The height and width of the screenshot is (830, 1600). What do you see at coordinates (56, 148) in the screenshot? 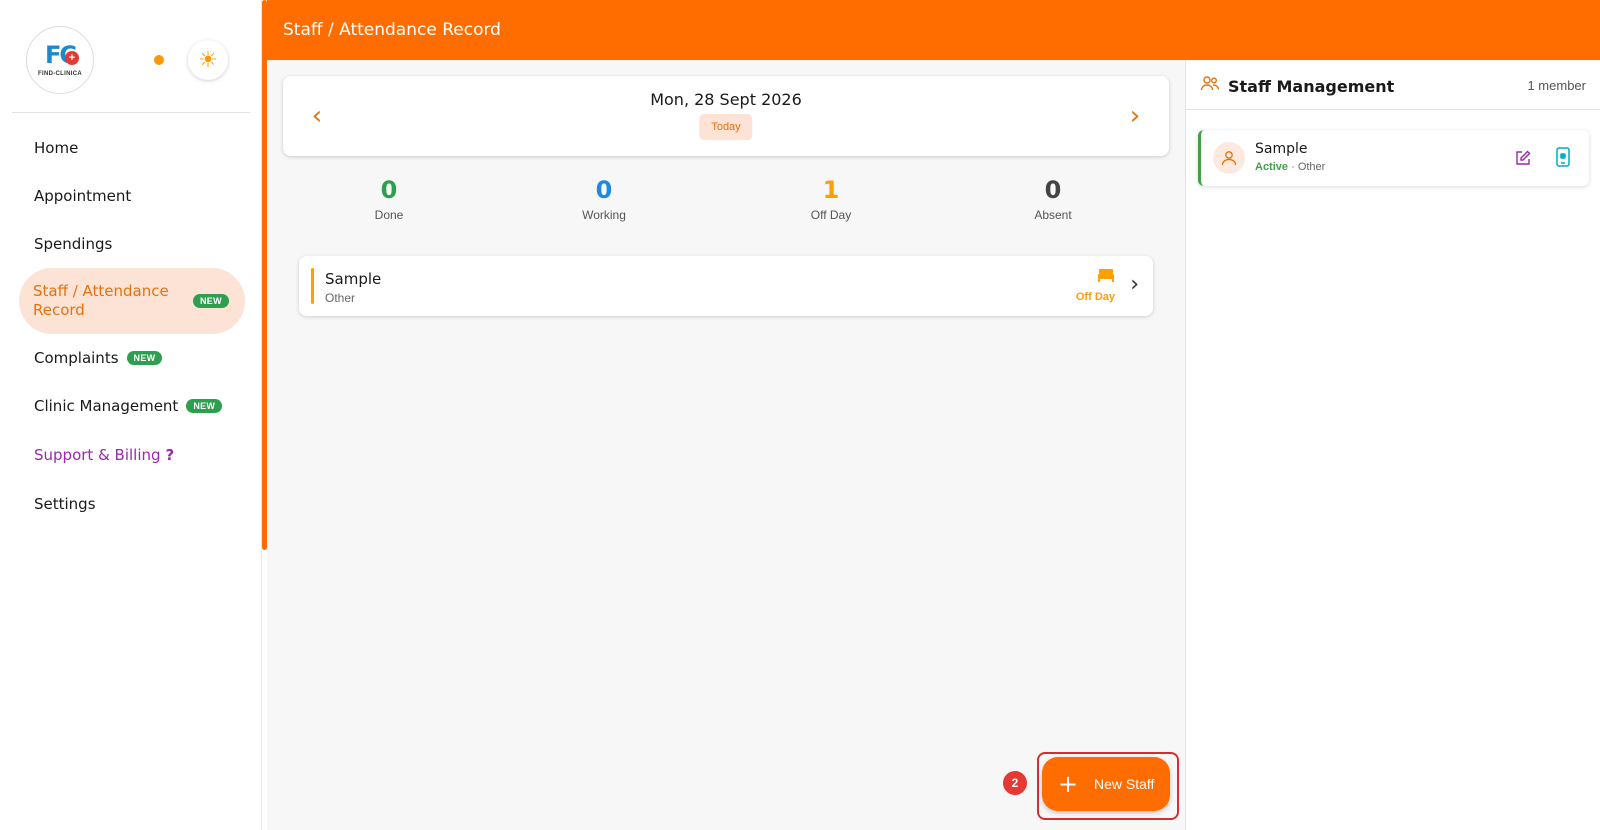
I see `sidebar-item-label: Home` at bounding box center [56, 148].